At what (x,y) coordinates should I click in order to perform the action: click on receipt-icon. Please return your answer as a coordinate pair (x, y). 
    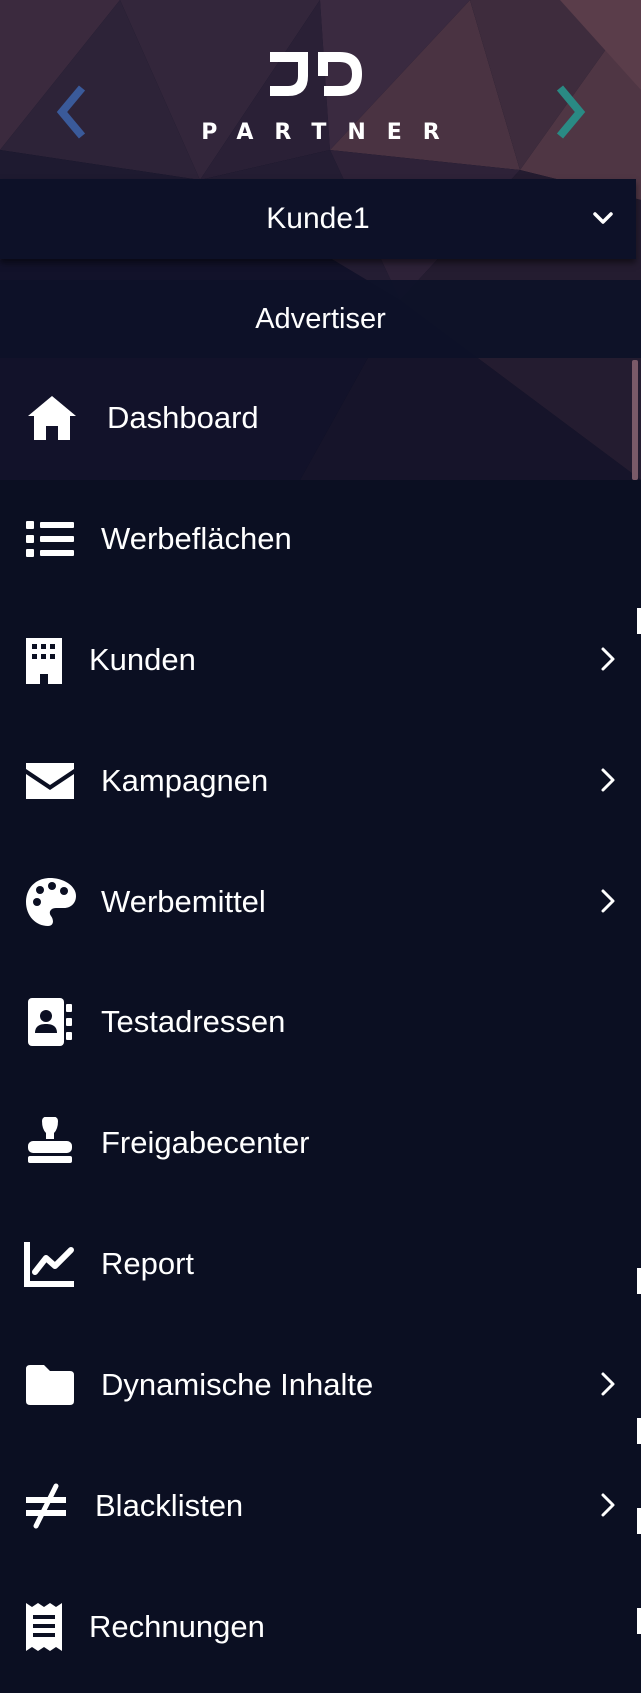
    Looking at the image, I should click on (52, 1627).